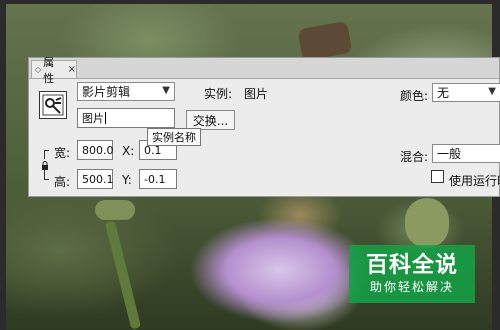 Image resolution: width=500 pixels, height=330 pixels. I want to click on height-label: 高:, so click(62, 182).